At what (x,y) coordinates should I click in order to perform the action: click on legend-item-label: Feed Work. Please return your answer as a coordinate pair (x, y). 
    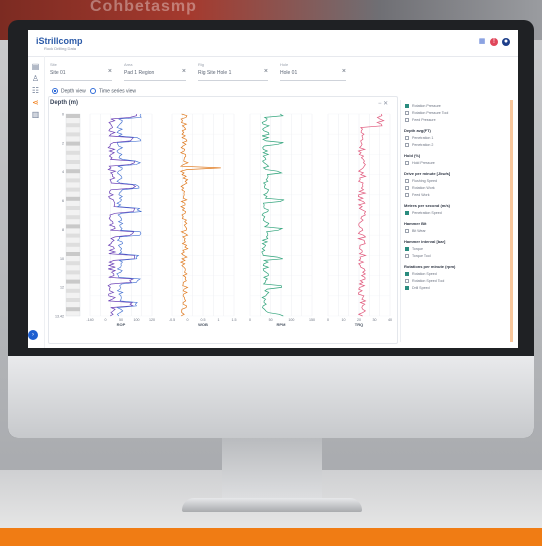
    Looking at the image, I should click on (421, 195).